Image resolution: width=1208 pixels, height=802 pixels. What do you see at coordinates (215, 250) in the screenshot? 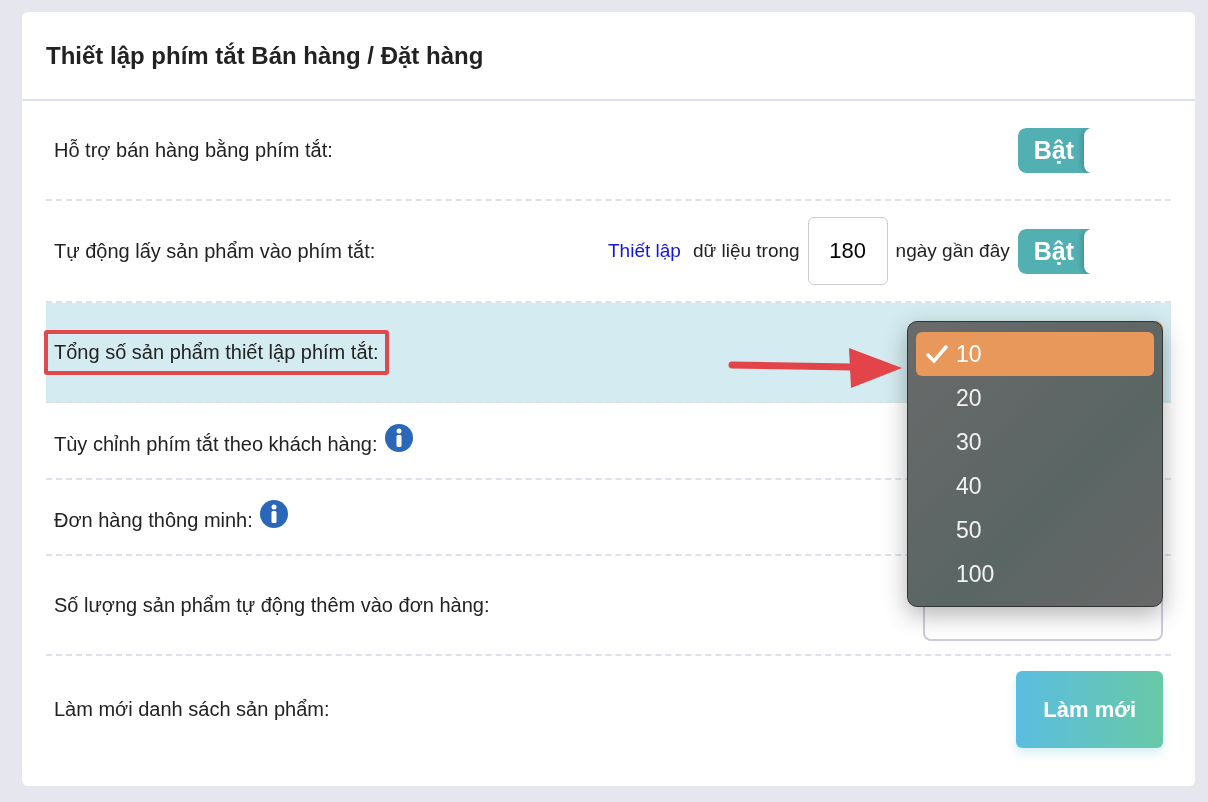
I see `field-label: Tự động lấy sản phẩm vào phím tắt:` at bounding box center [215, 250].